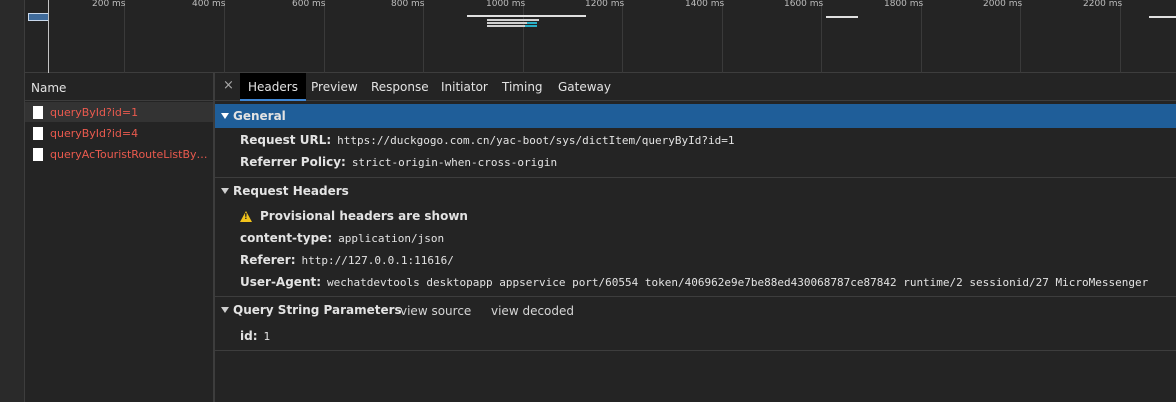 This screenshot has height=402, width=1176. What do you see at coordinates (522, 87) in the screenshot?
I see `tab-timing: Timing` at bounding box center [522, 87].